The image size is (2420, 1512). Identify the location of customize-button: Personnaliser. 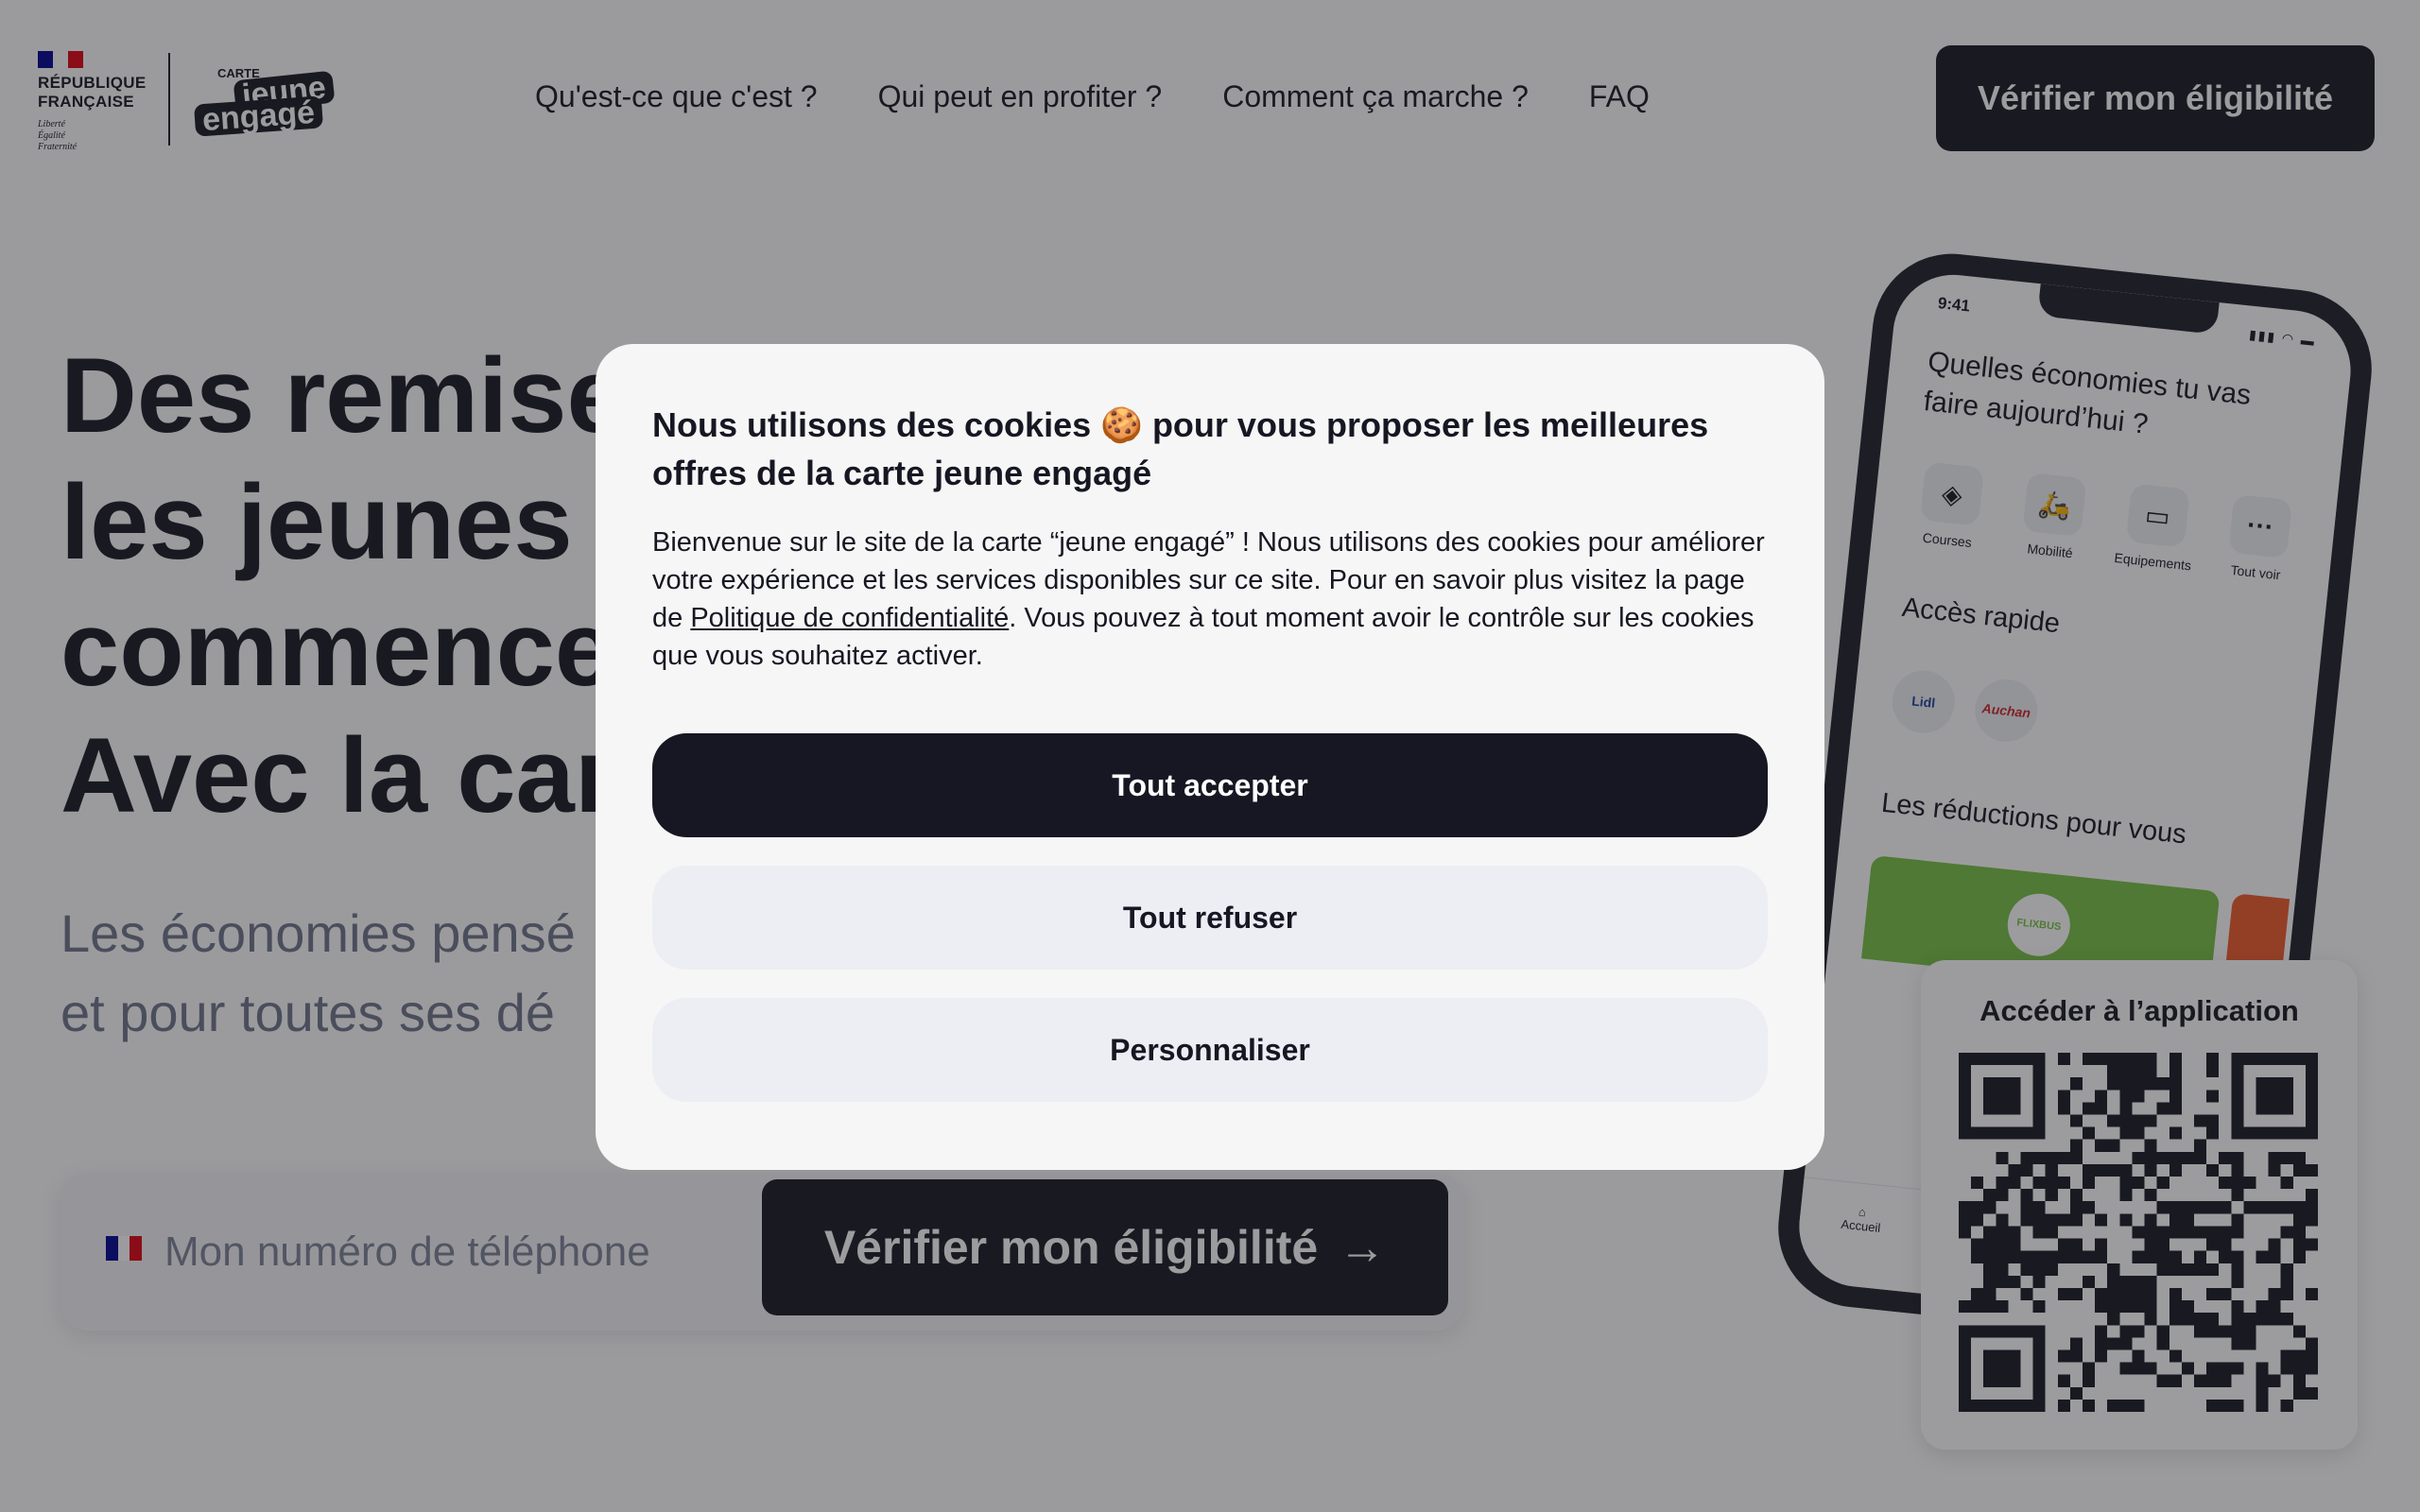
(1210, 1050).